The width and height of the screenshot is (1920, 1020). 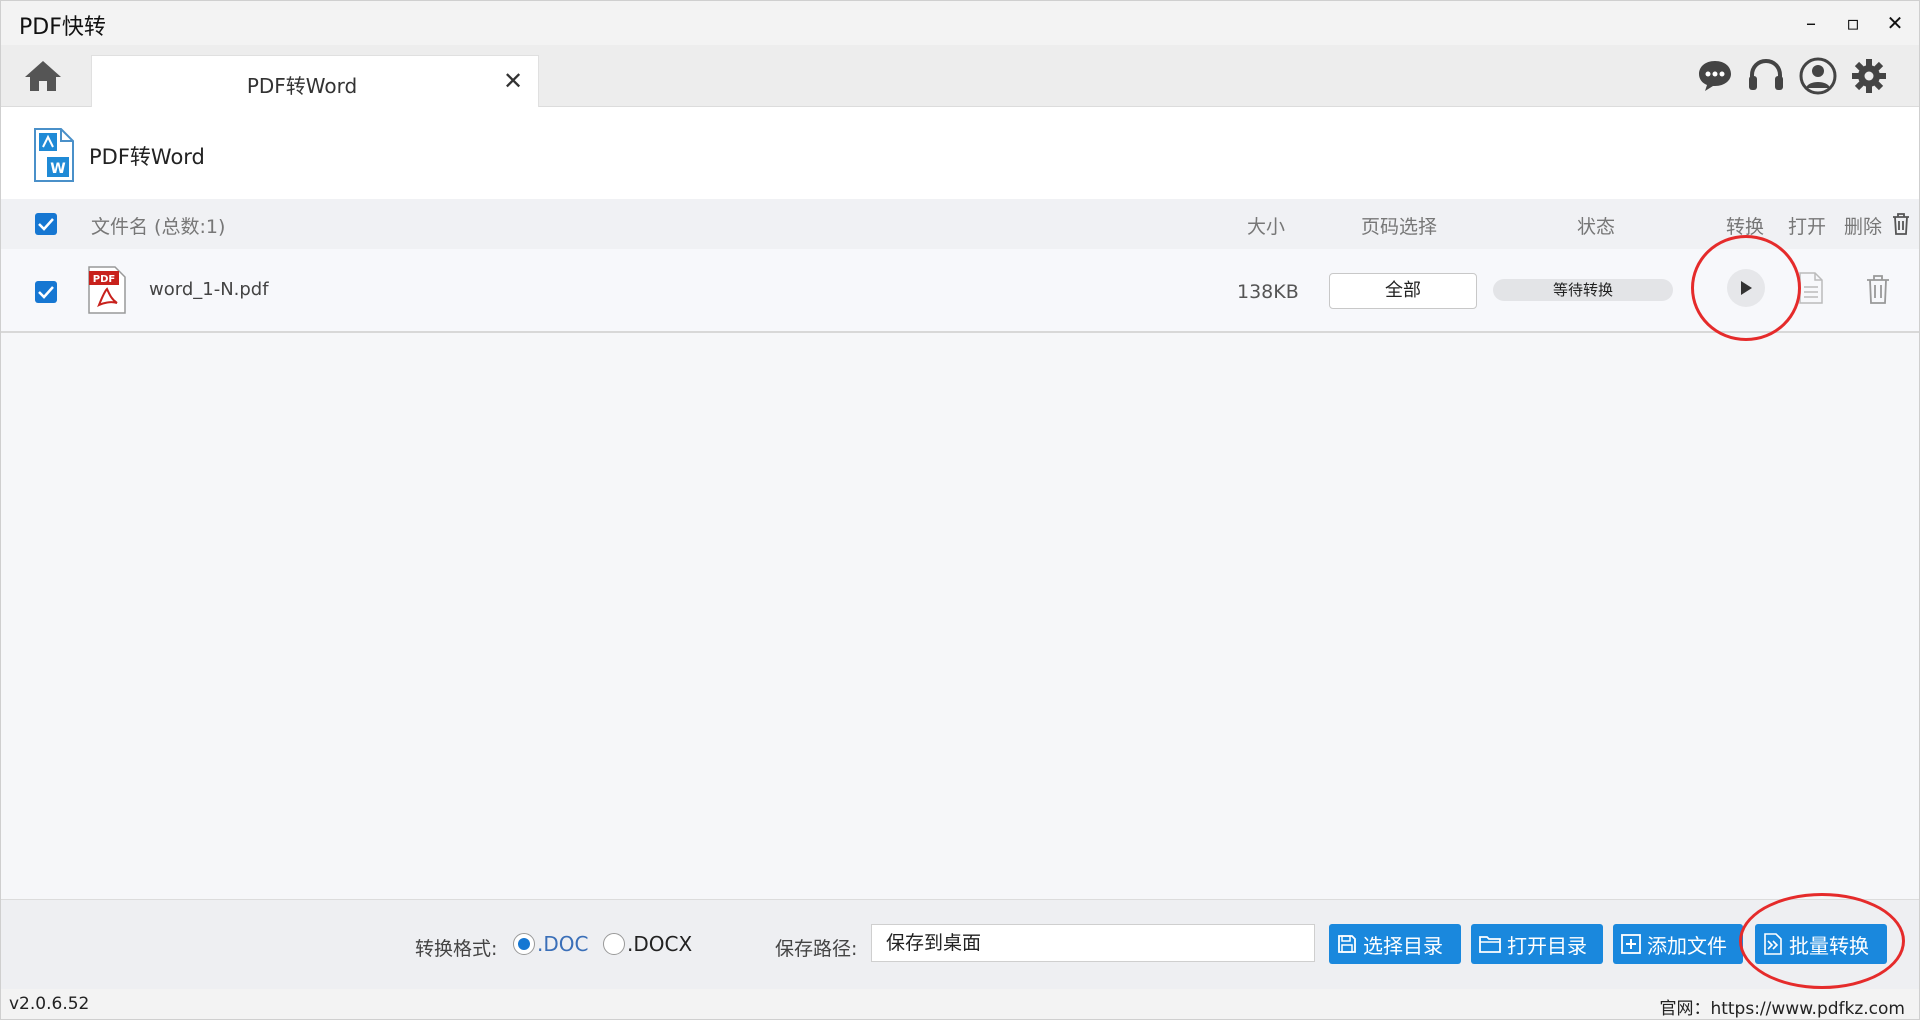 What do you see at coordinates (57, 169) in the screenshot?
I see `svg-text: W` at bounding box center [57, 169].